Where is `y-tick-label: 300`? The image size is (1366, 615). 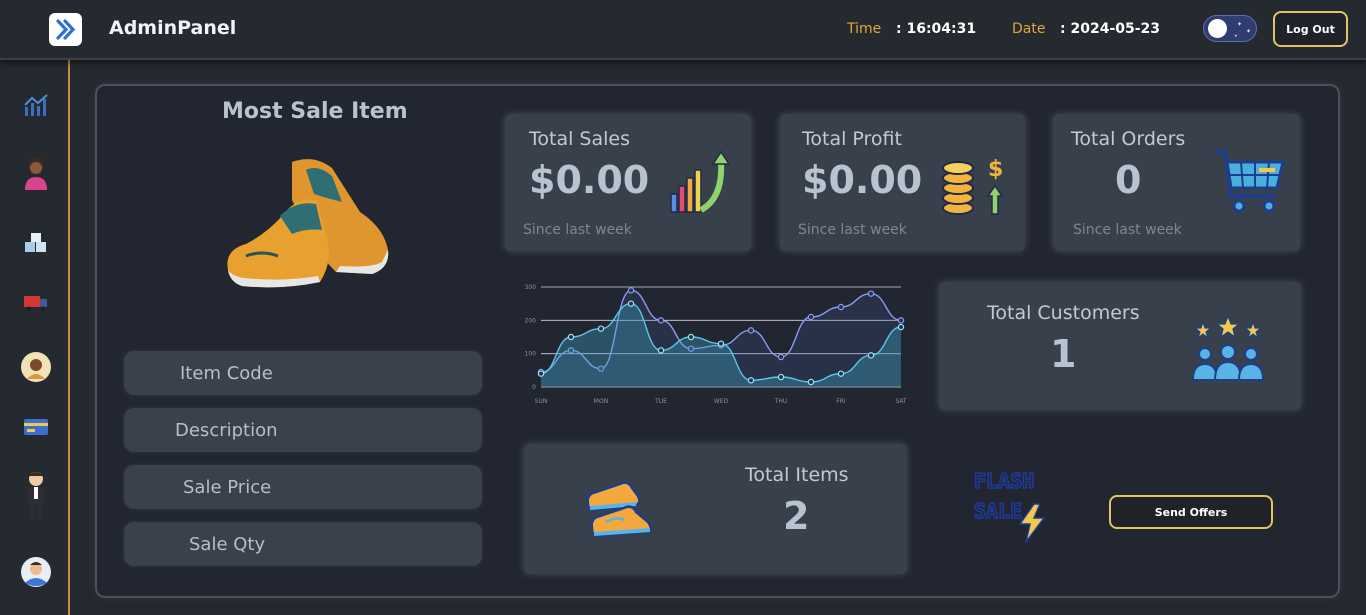
y-tick-label: 300 is located at coordinates (531, 287).